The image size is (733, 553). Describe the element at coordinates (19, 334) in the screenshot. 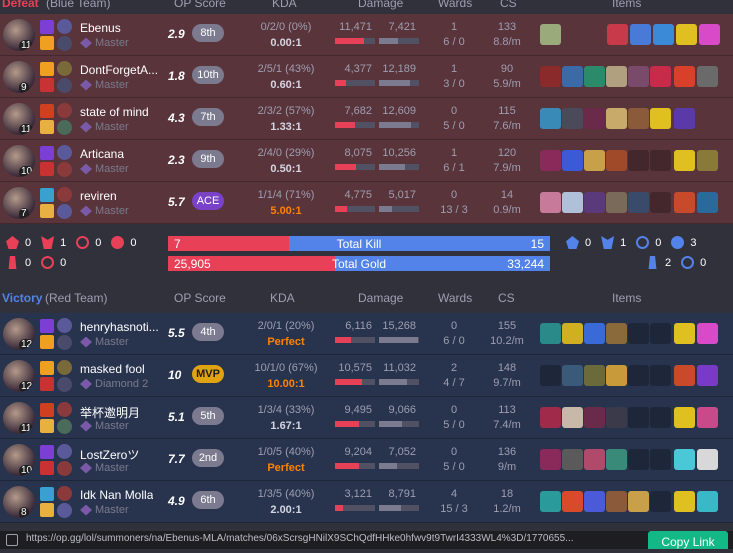

I see `champion-portrait: 12` at that location.